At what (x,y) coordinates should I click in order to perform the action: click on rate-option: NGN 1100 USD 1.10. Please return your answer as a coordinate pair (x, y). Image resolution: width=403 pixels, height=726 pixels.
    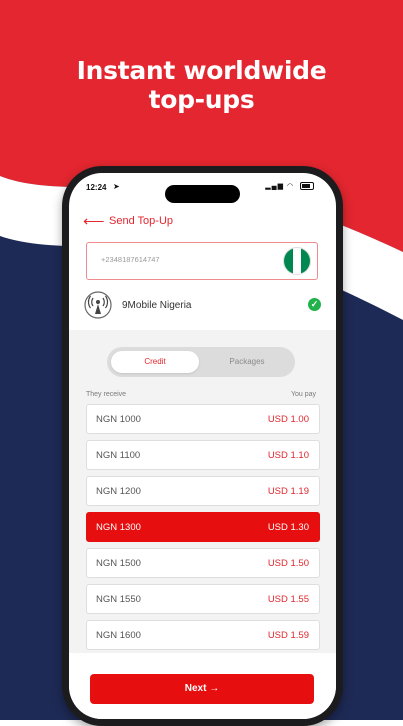
    Looking at the image, I should click on (203, 455).